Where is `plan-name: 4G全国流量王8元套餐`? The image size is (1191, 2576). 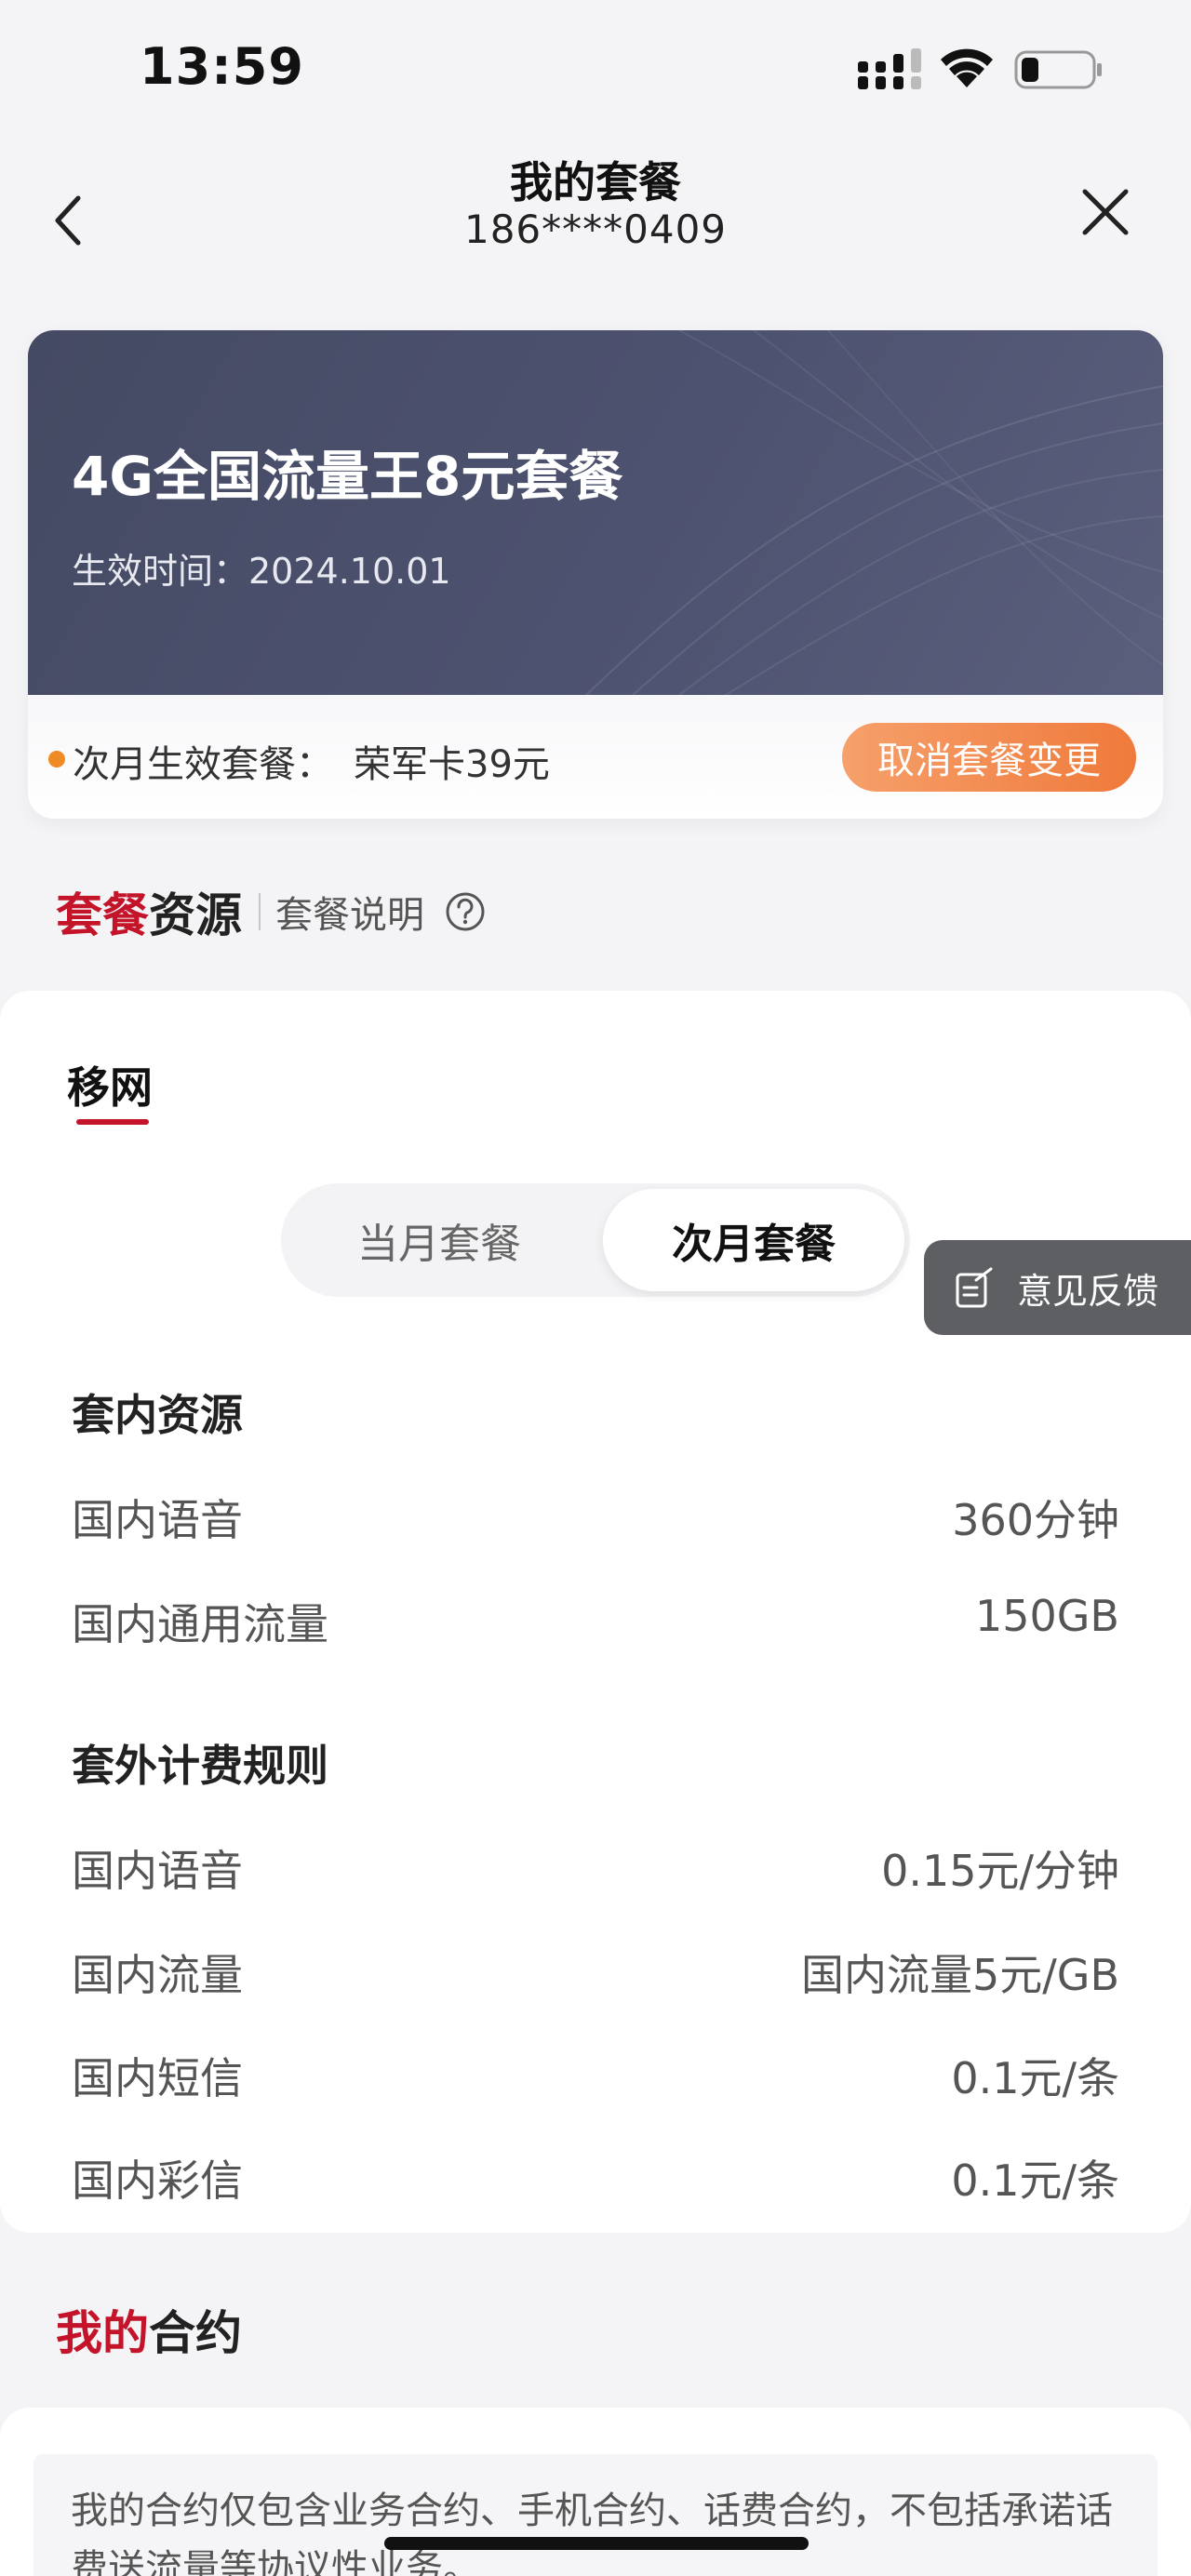 plan-name: 4G全国流量王8元套餐 is located at coordinates (347, 476).